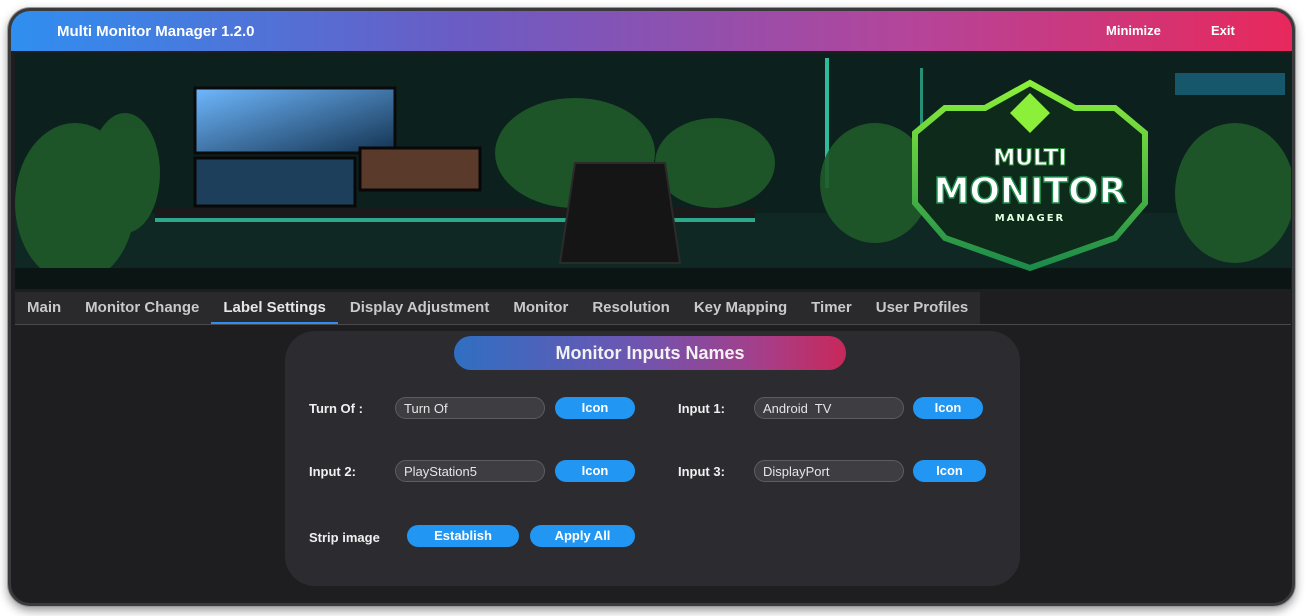 The height and width of the screenshot is (616, 1305). What do you see at coordinates (470, 408) in the screenshot?
I see `turn-off-input` at bounding box center [470, 408].